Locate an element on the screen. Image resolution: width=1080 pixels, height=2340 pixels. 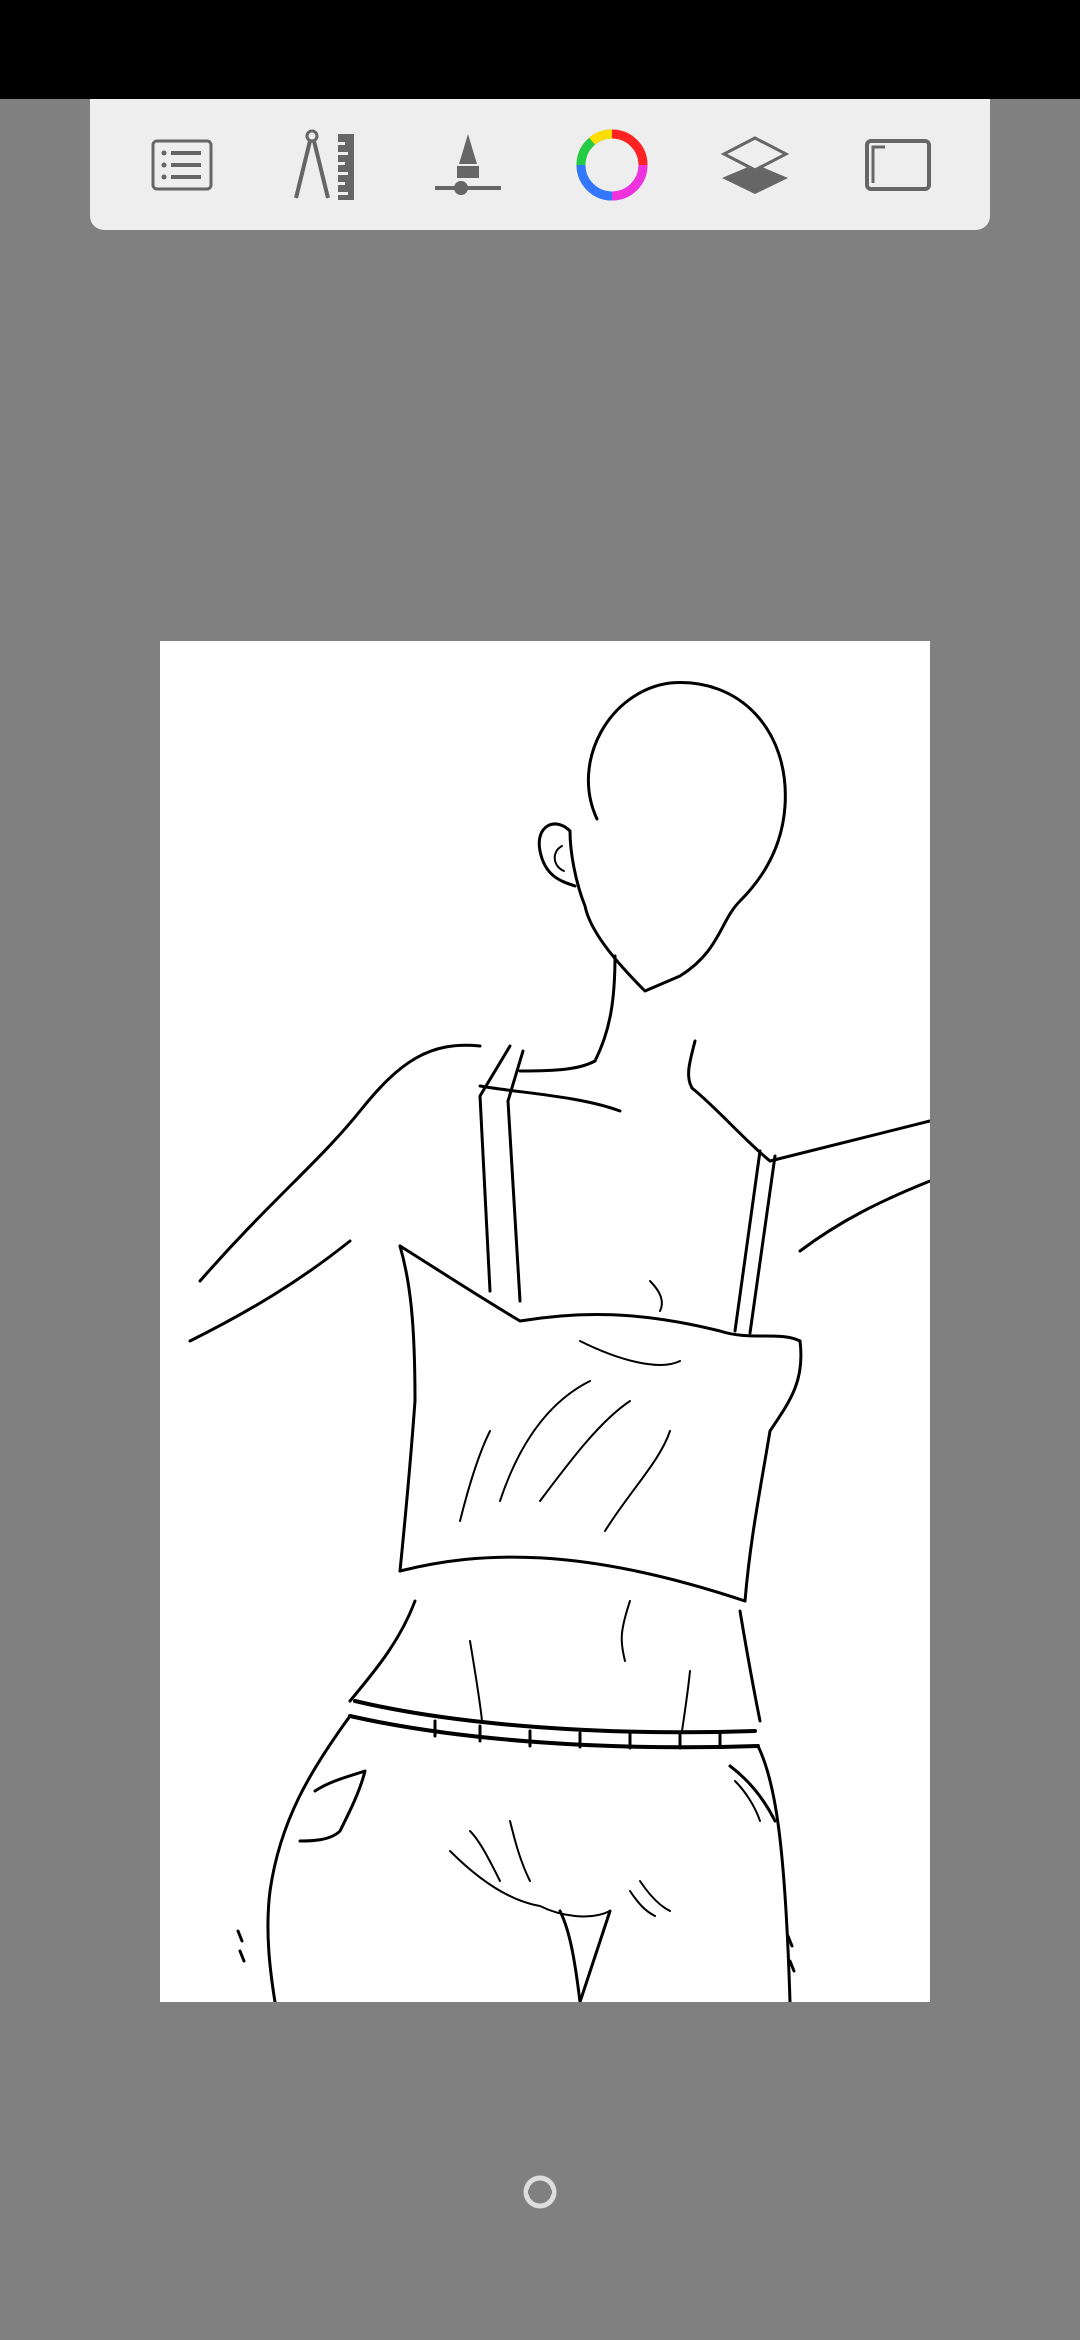
list-icon is located at coordinates (182, 164).